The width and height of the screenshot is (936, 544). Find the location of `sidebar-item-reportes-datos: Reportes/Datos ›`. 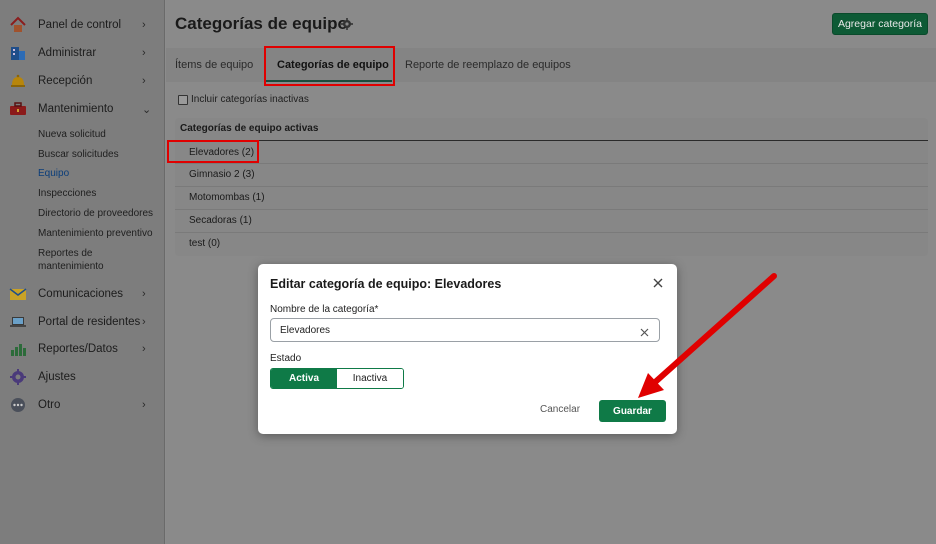

sidebar-item-reportes-datos: Reportes/Datos › is located at coordinates (82, 349).